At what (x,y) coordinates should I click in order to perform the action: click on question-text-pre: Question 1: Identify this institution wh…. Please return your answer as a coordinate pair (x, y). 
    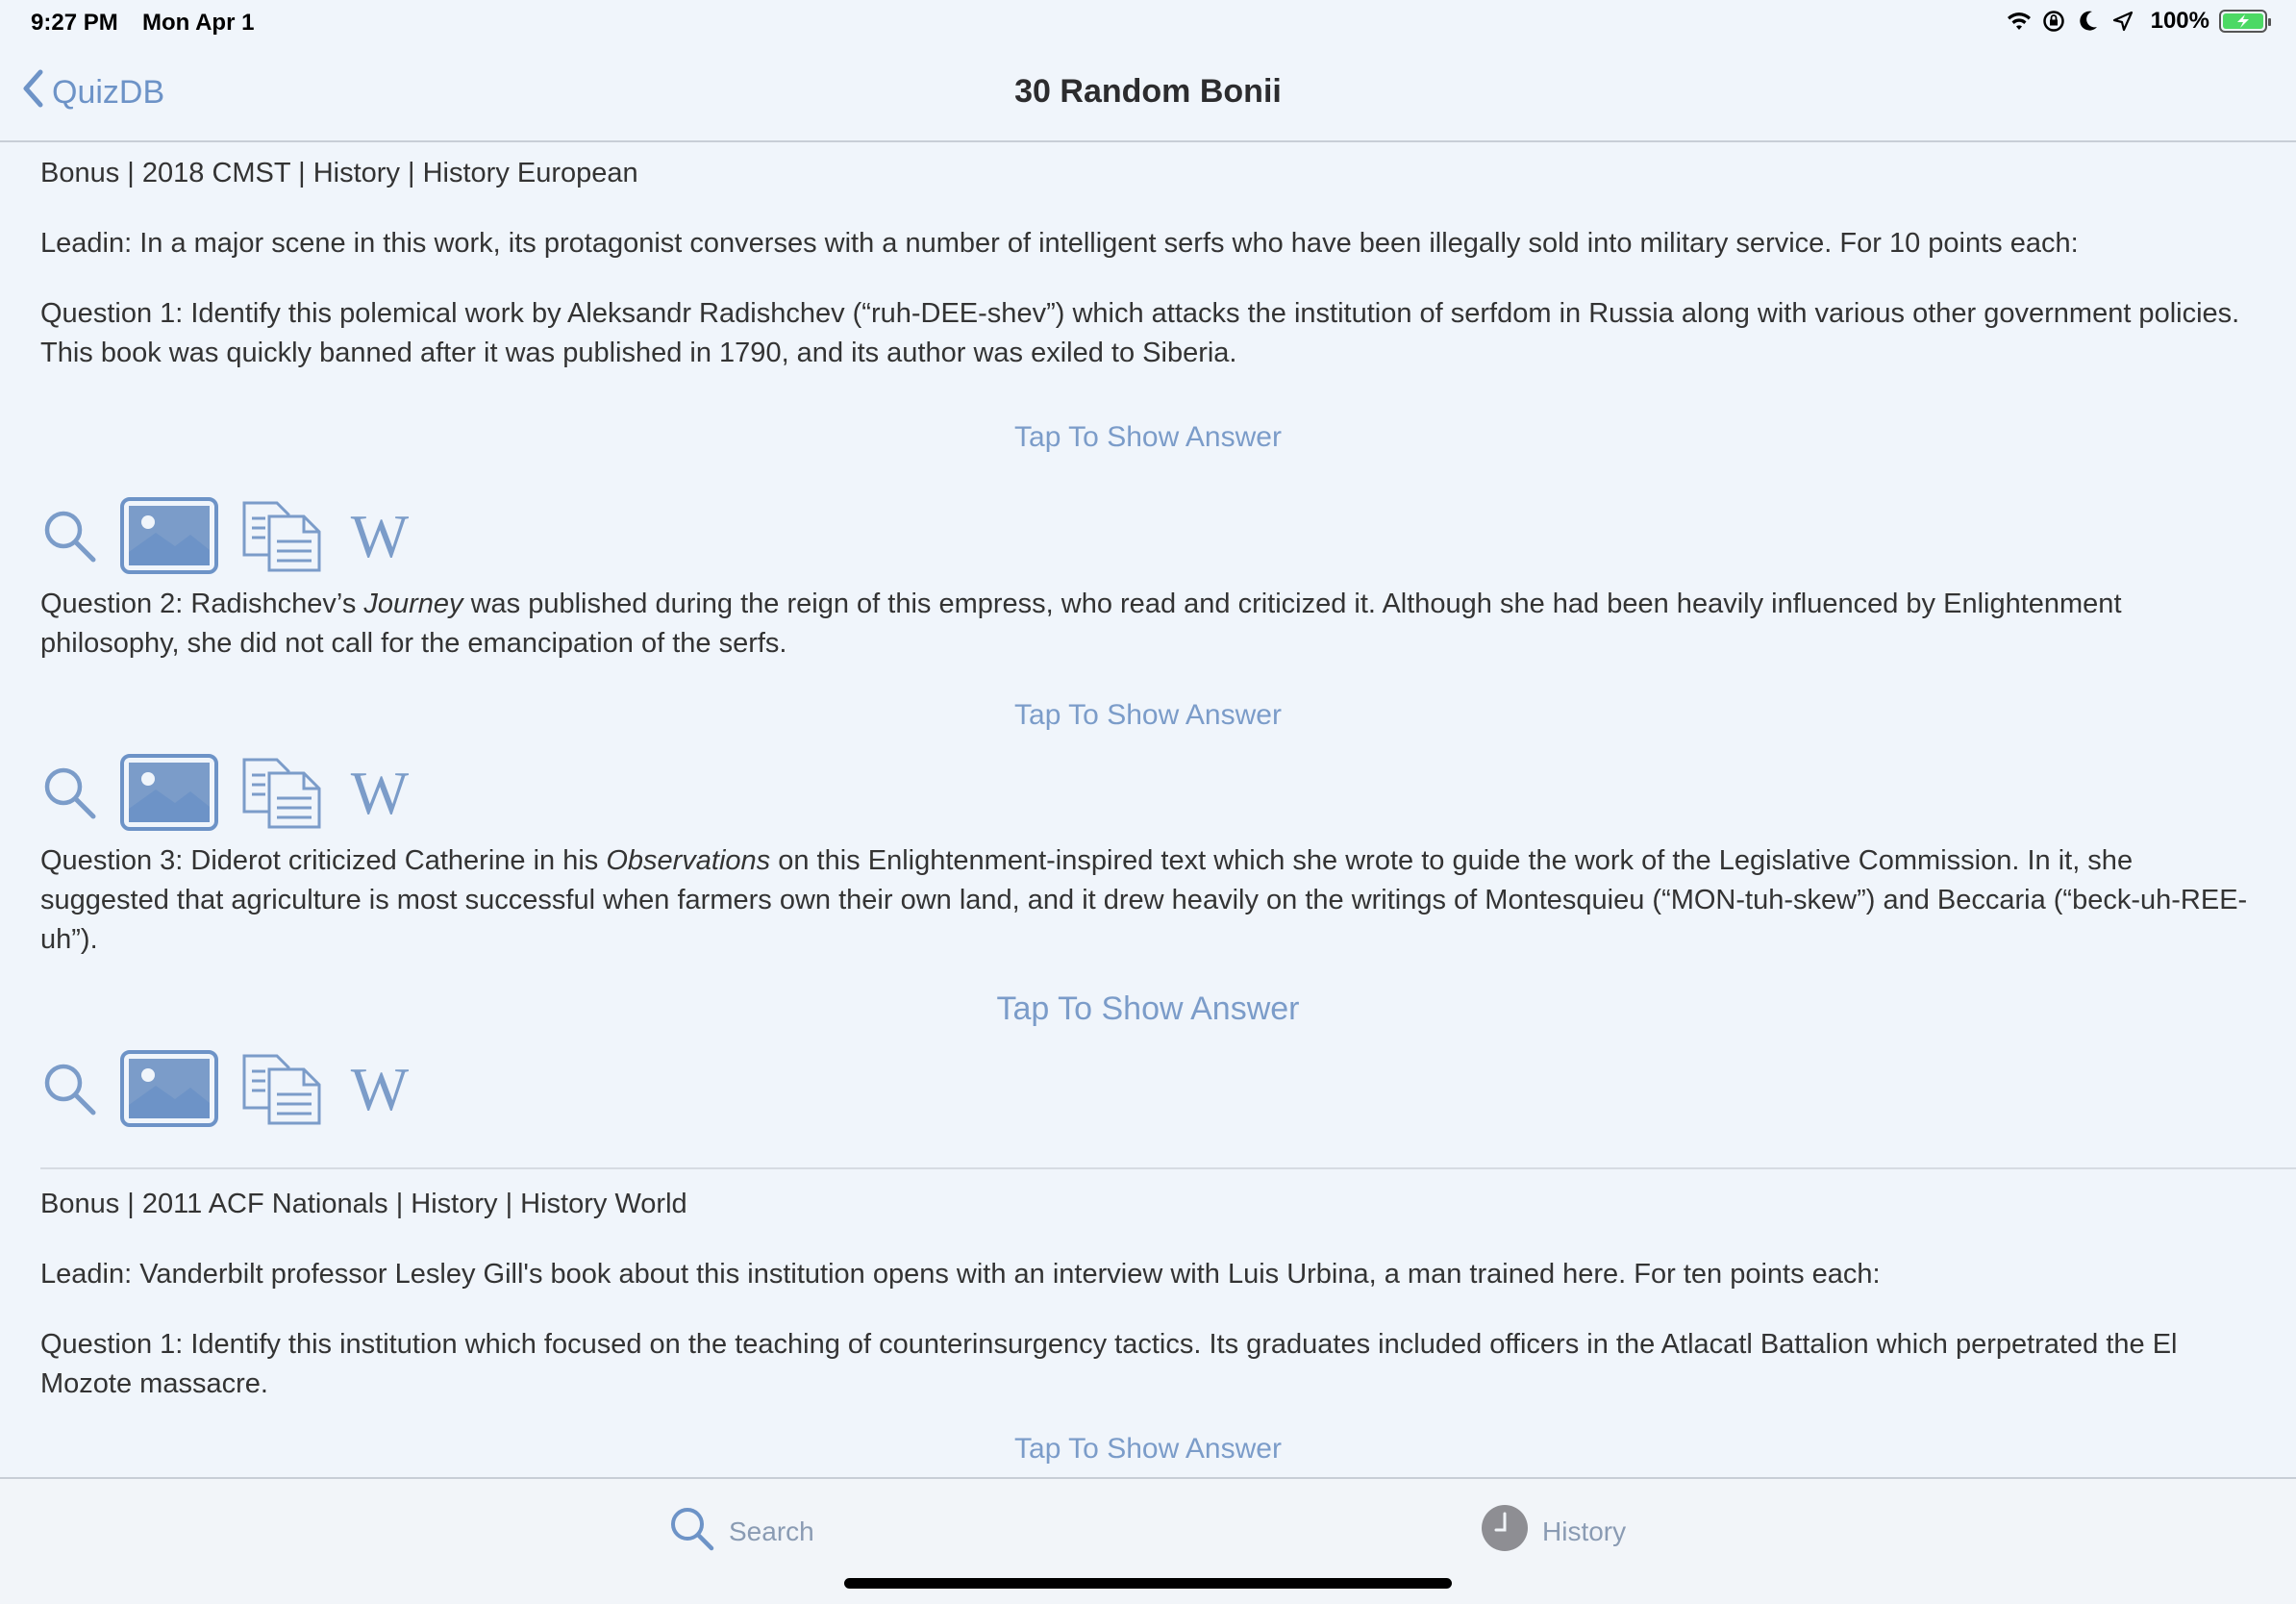
    Looking at the image, I should click on (1109, 1364).